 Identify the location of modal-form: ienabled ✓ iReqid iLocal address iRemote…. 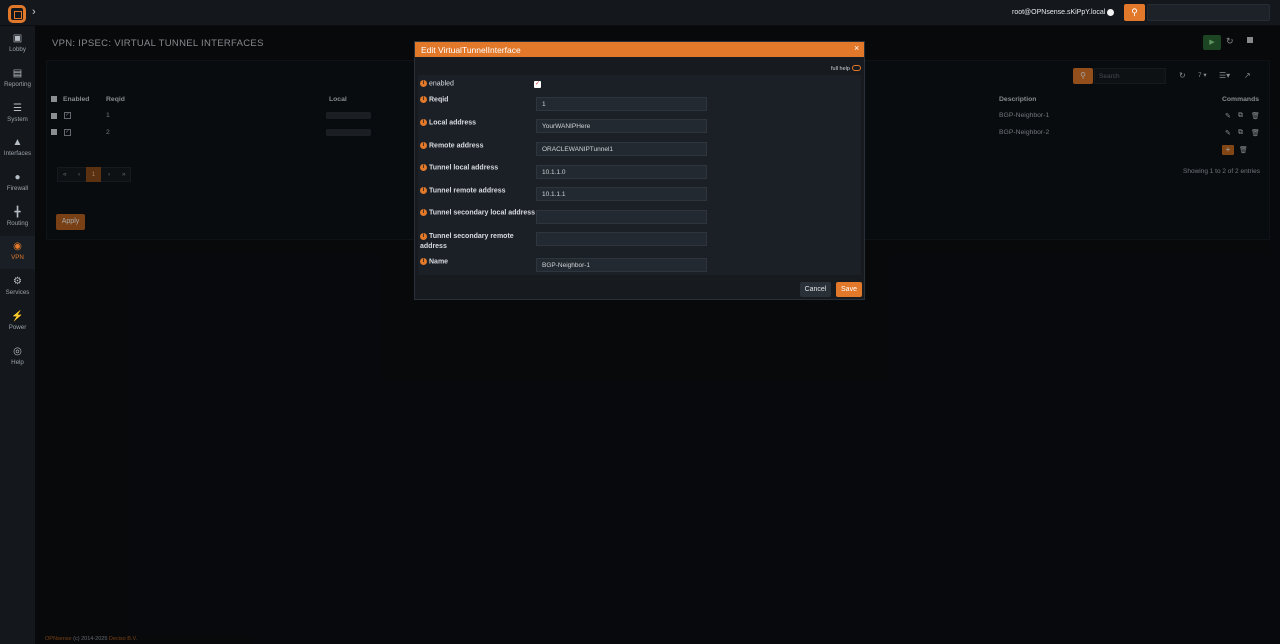
(639, 175).